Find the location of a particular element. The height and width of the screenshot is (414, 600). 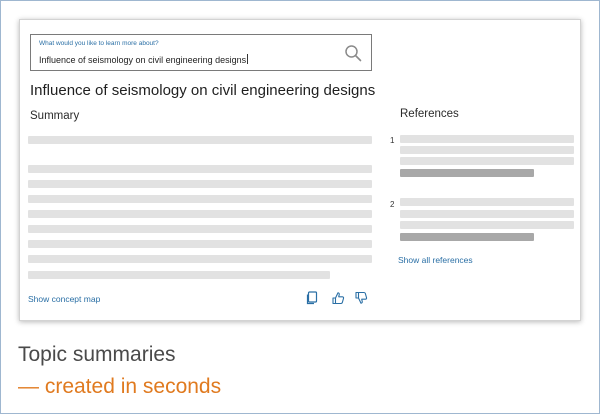

caption-tagline: — created in seconds is located at coordinates (120, 386).